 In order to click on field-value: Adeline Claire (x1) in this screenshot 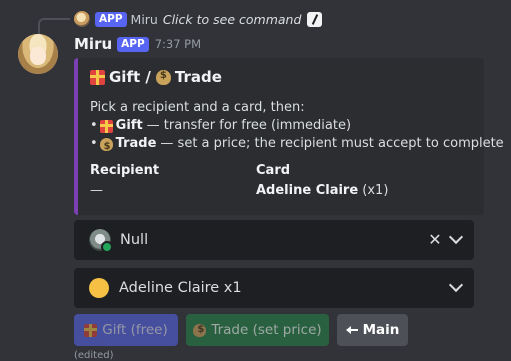, I will do `click(322, 191)`.